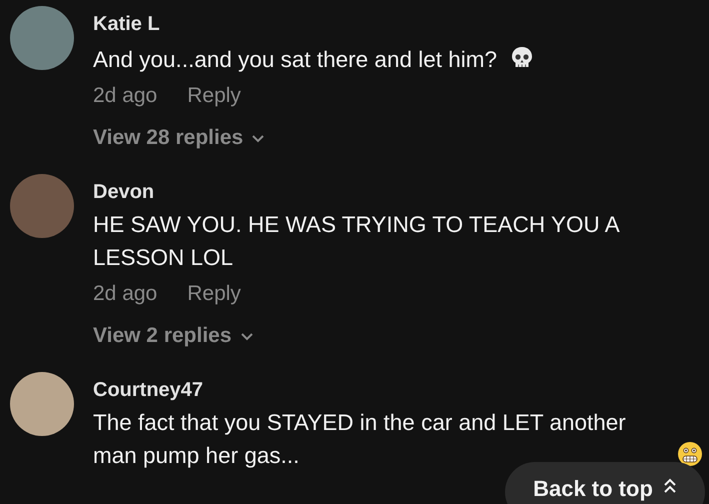  I want to click on view-replies-link: View 28 replies, so click(179, 138).